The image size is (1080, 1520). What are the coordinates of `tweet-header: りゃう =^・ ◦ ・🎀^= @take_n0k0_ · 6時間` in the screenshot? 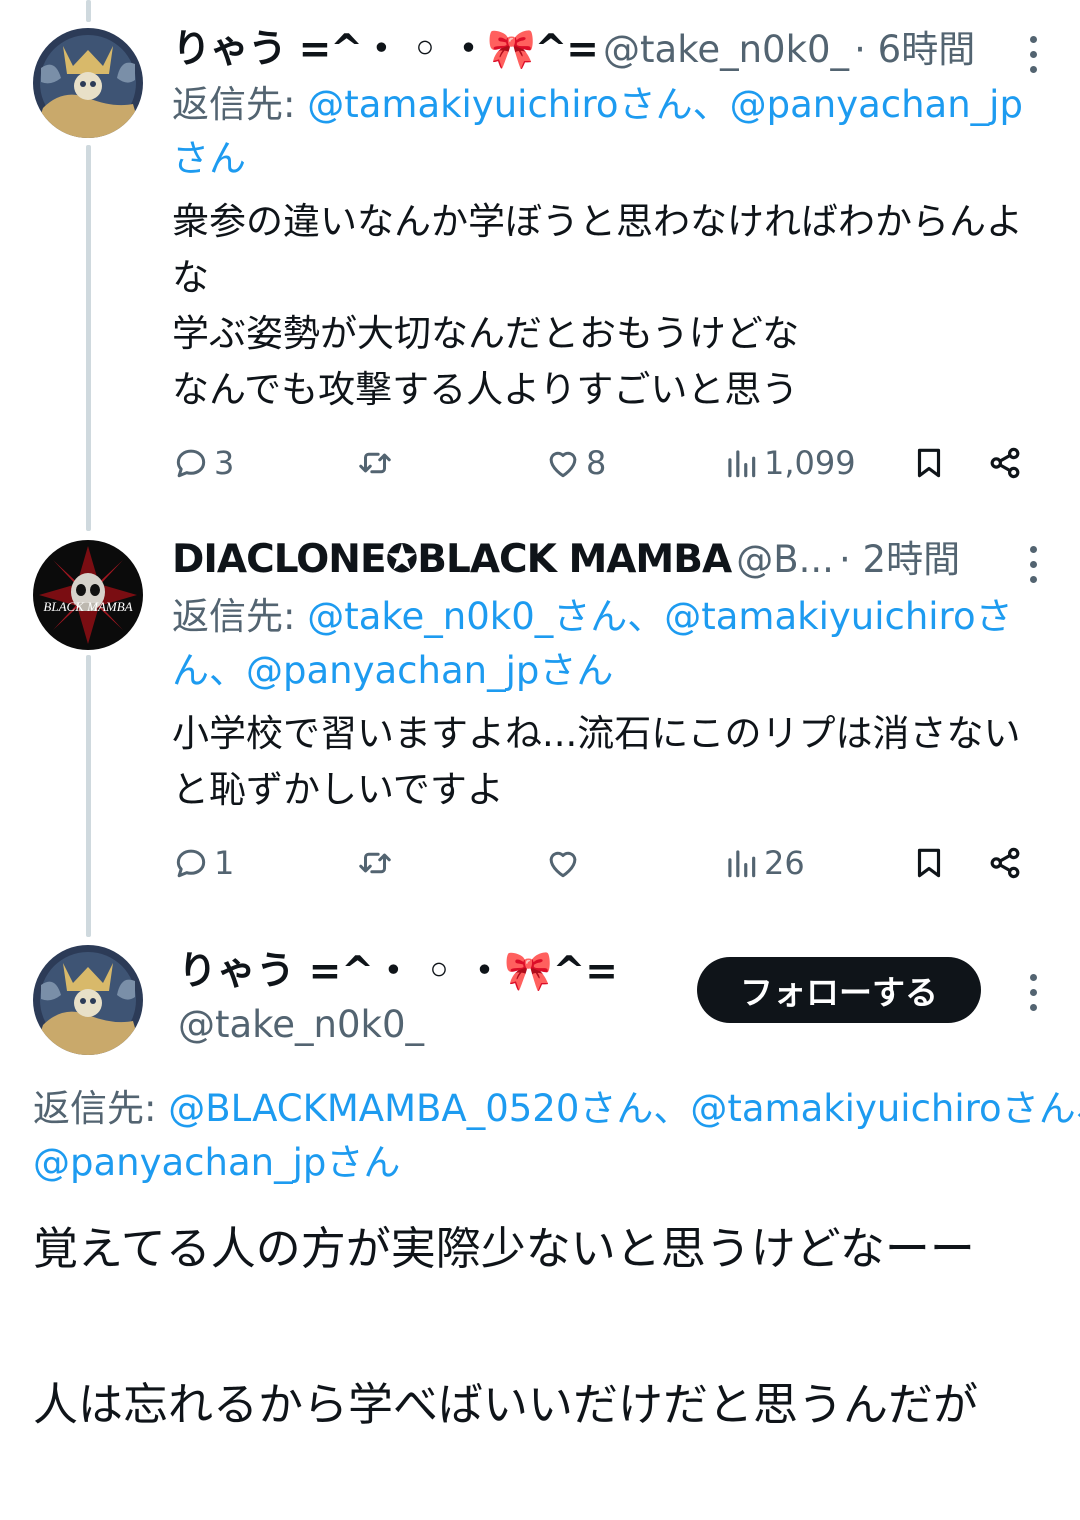 It's located at (587, 50).